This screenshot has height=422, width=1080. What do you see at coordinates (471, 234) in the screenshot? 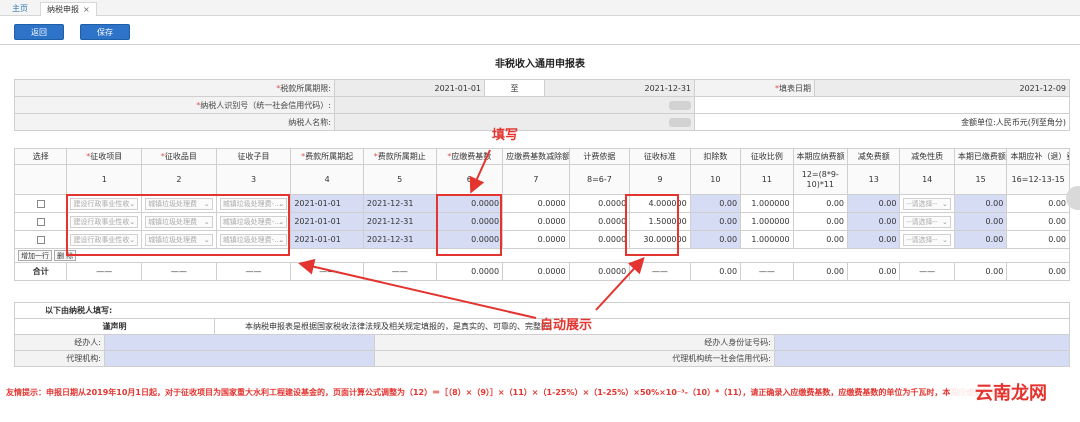
I see `annotation-arrows` at bounding box center [471, 234].